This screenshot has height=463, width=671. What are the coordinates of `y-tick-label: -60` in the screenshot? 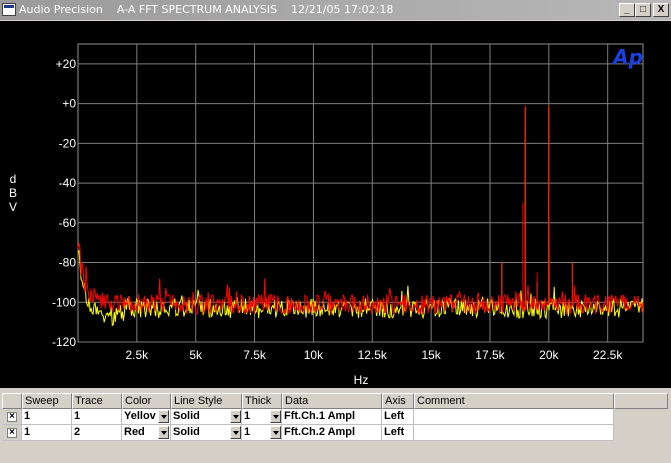 It's located at (68, 223).